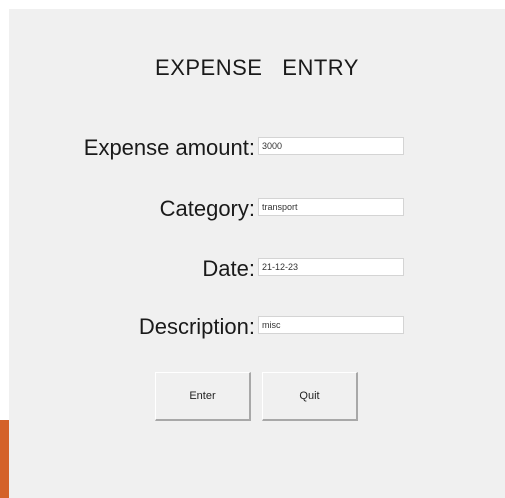  Describe the element at coordinates (331, 207) in the screenshot. I see `category-input` at that location.